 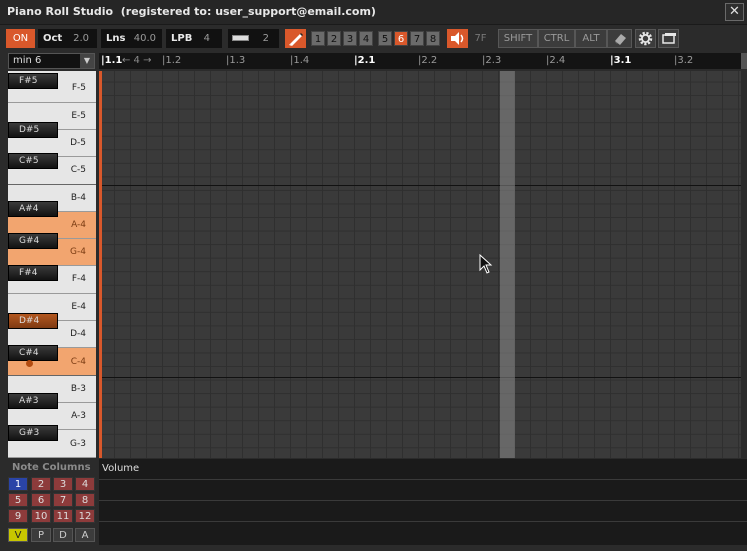 I want to click on eraser-icon, so click(x=620, y=39).